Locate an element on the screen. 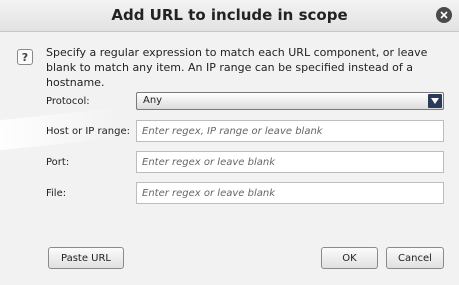  ok-button: OK is located at coordinates (349, 258).